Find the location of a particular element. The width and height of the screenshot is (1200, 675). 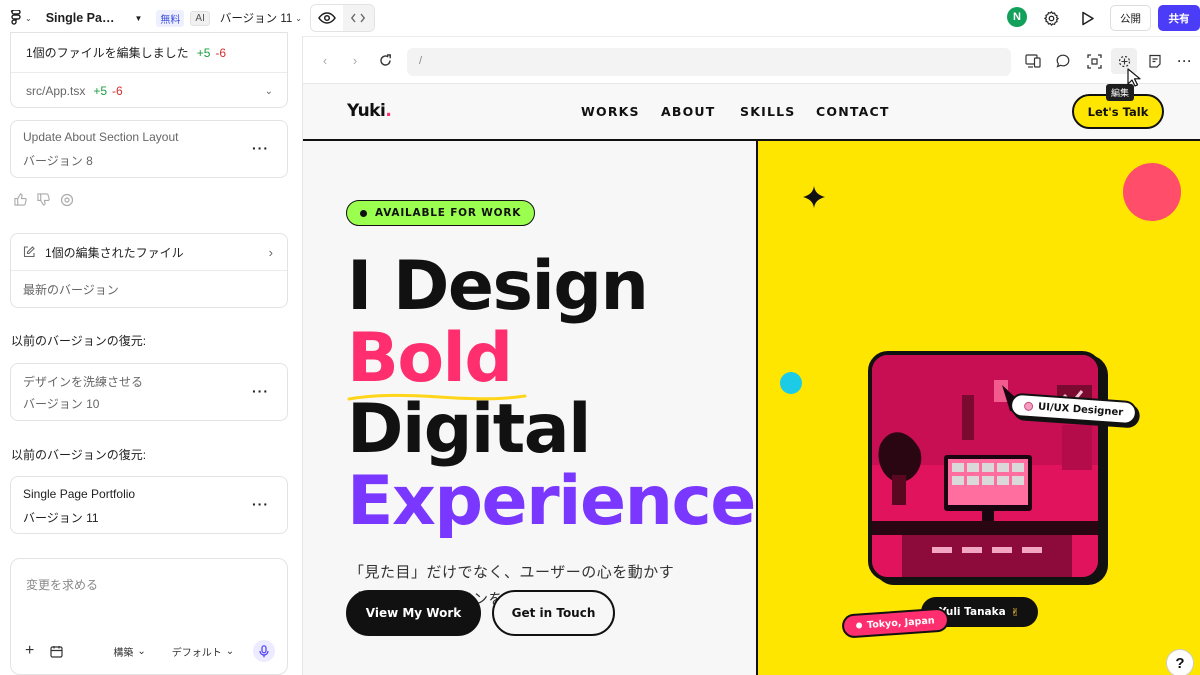

status-dot-icon is located at coordinates (363, 213).